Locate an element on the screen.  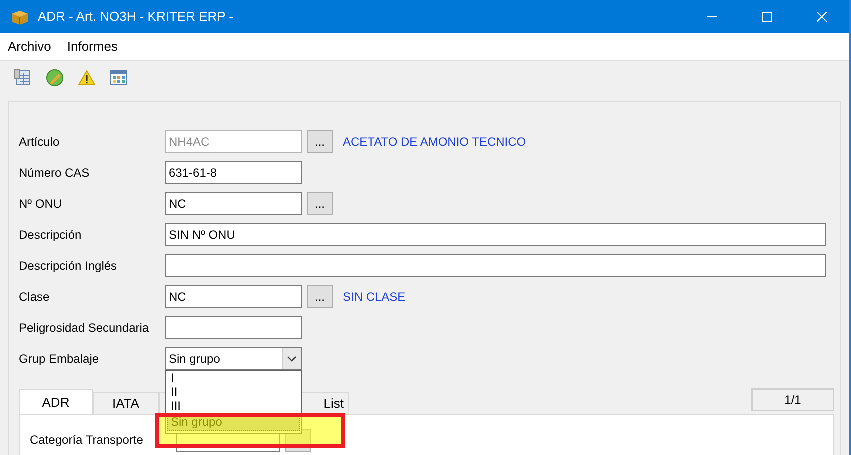
field-label: Artículo is located at coordinates (40, 141).